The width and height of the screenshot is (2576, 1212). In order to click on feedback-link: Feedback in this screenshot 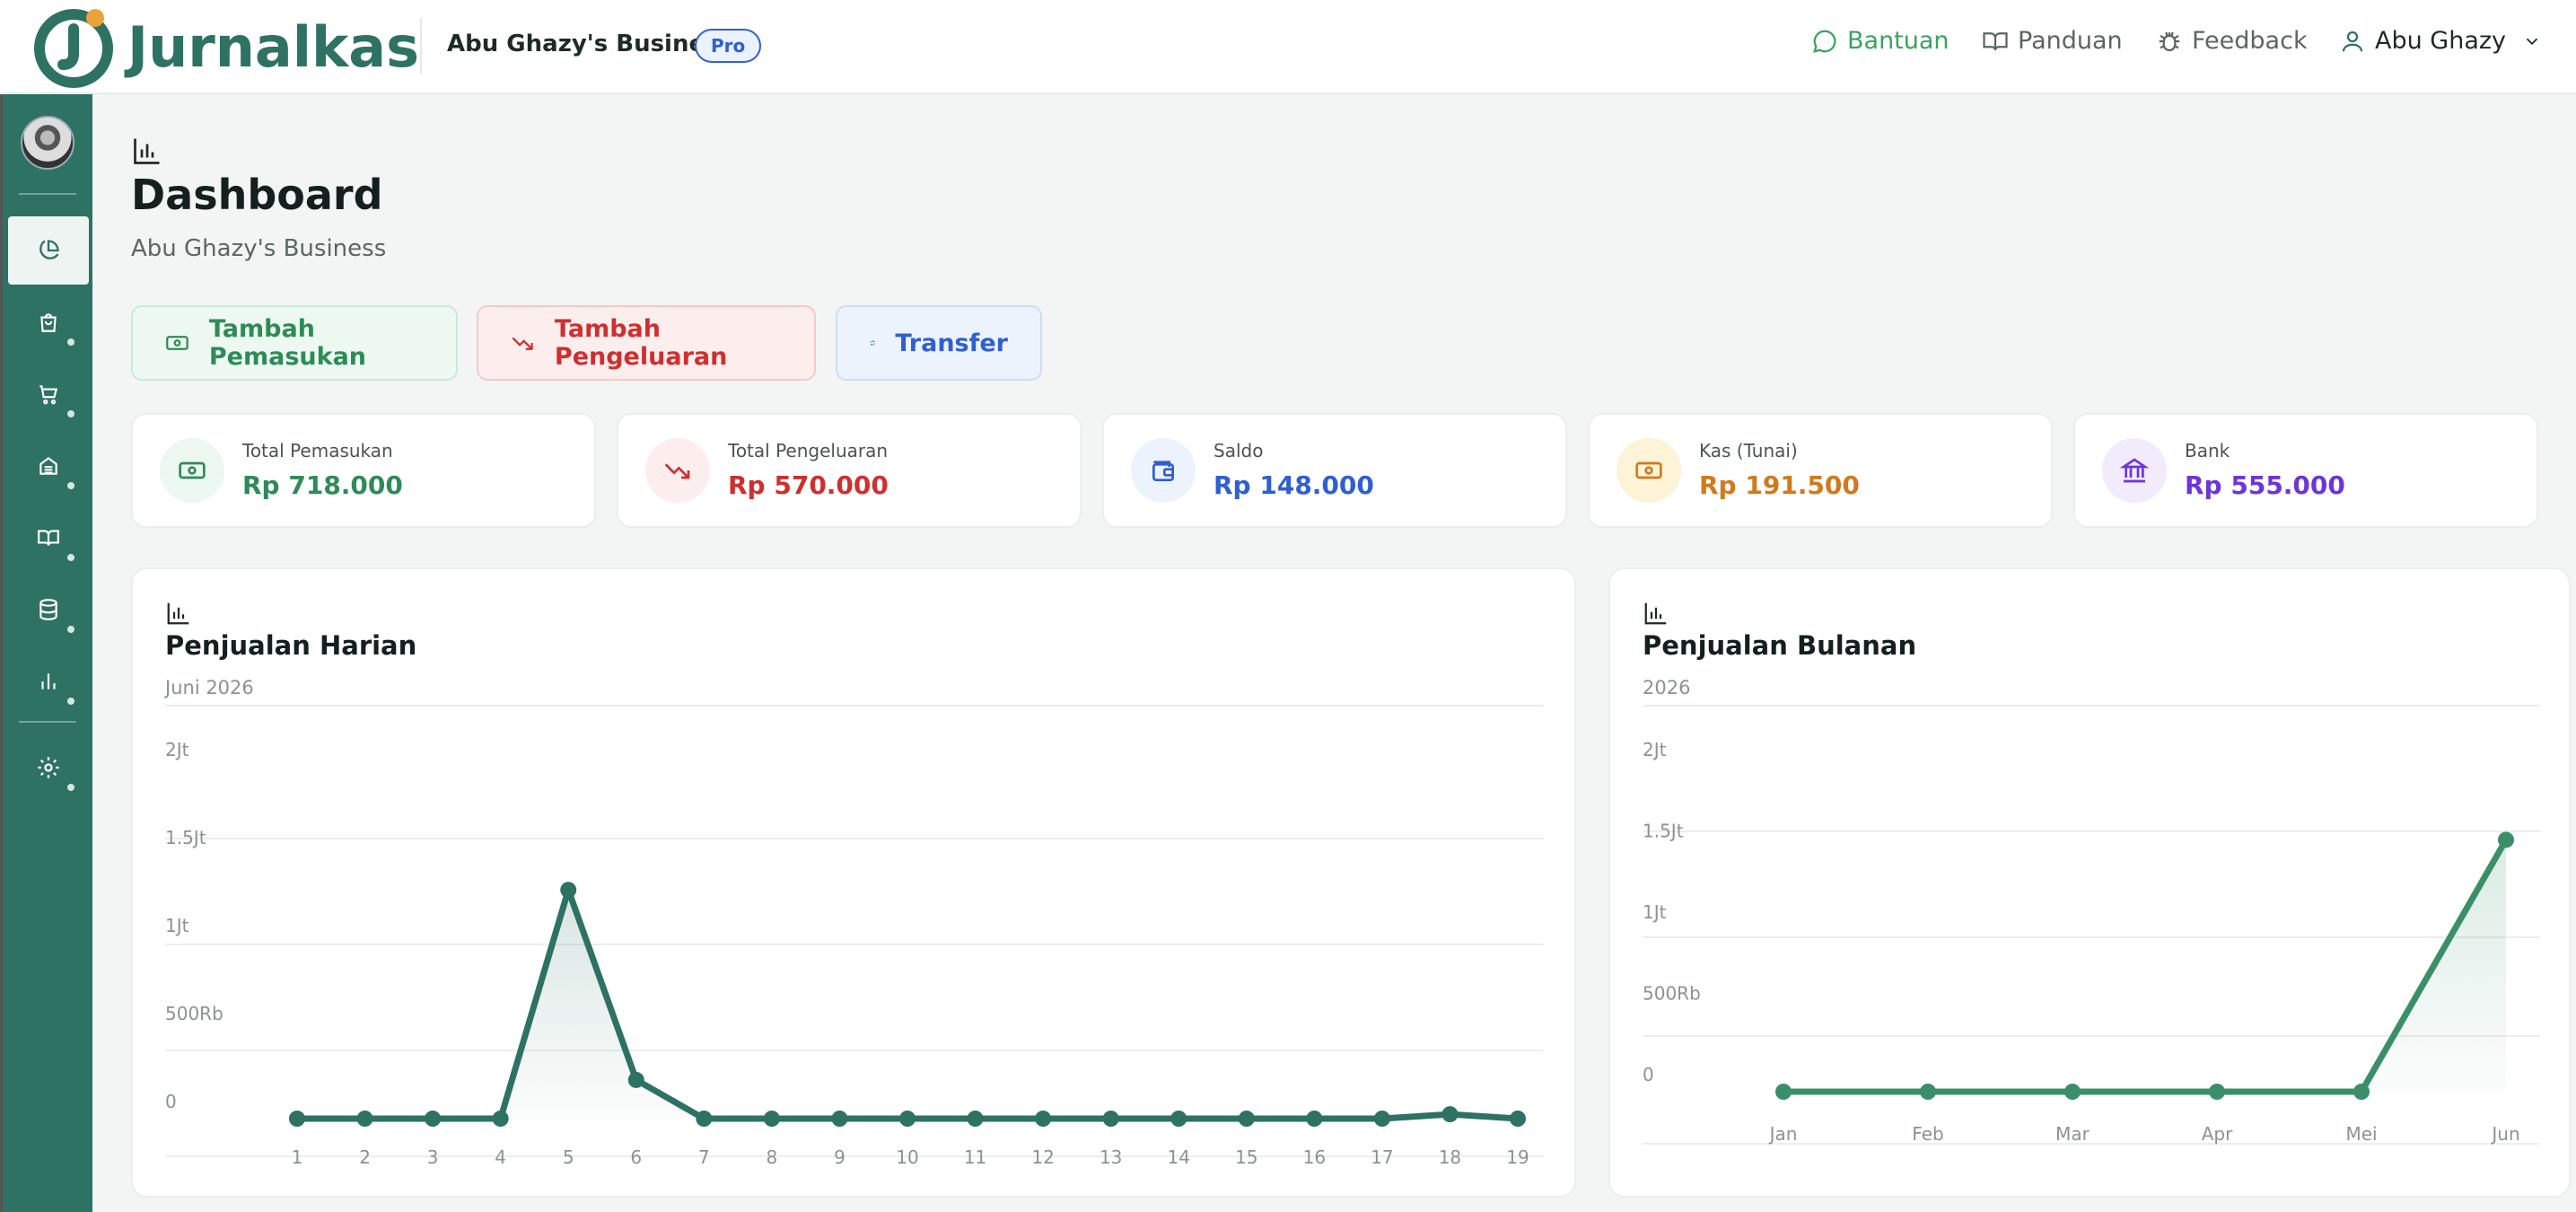, I will do `click(2232, 41)`.